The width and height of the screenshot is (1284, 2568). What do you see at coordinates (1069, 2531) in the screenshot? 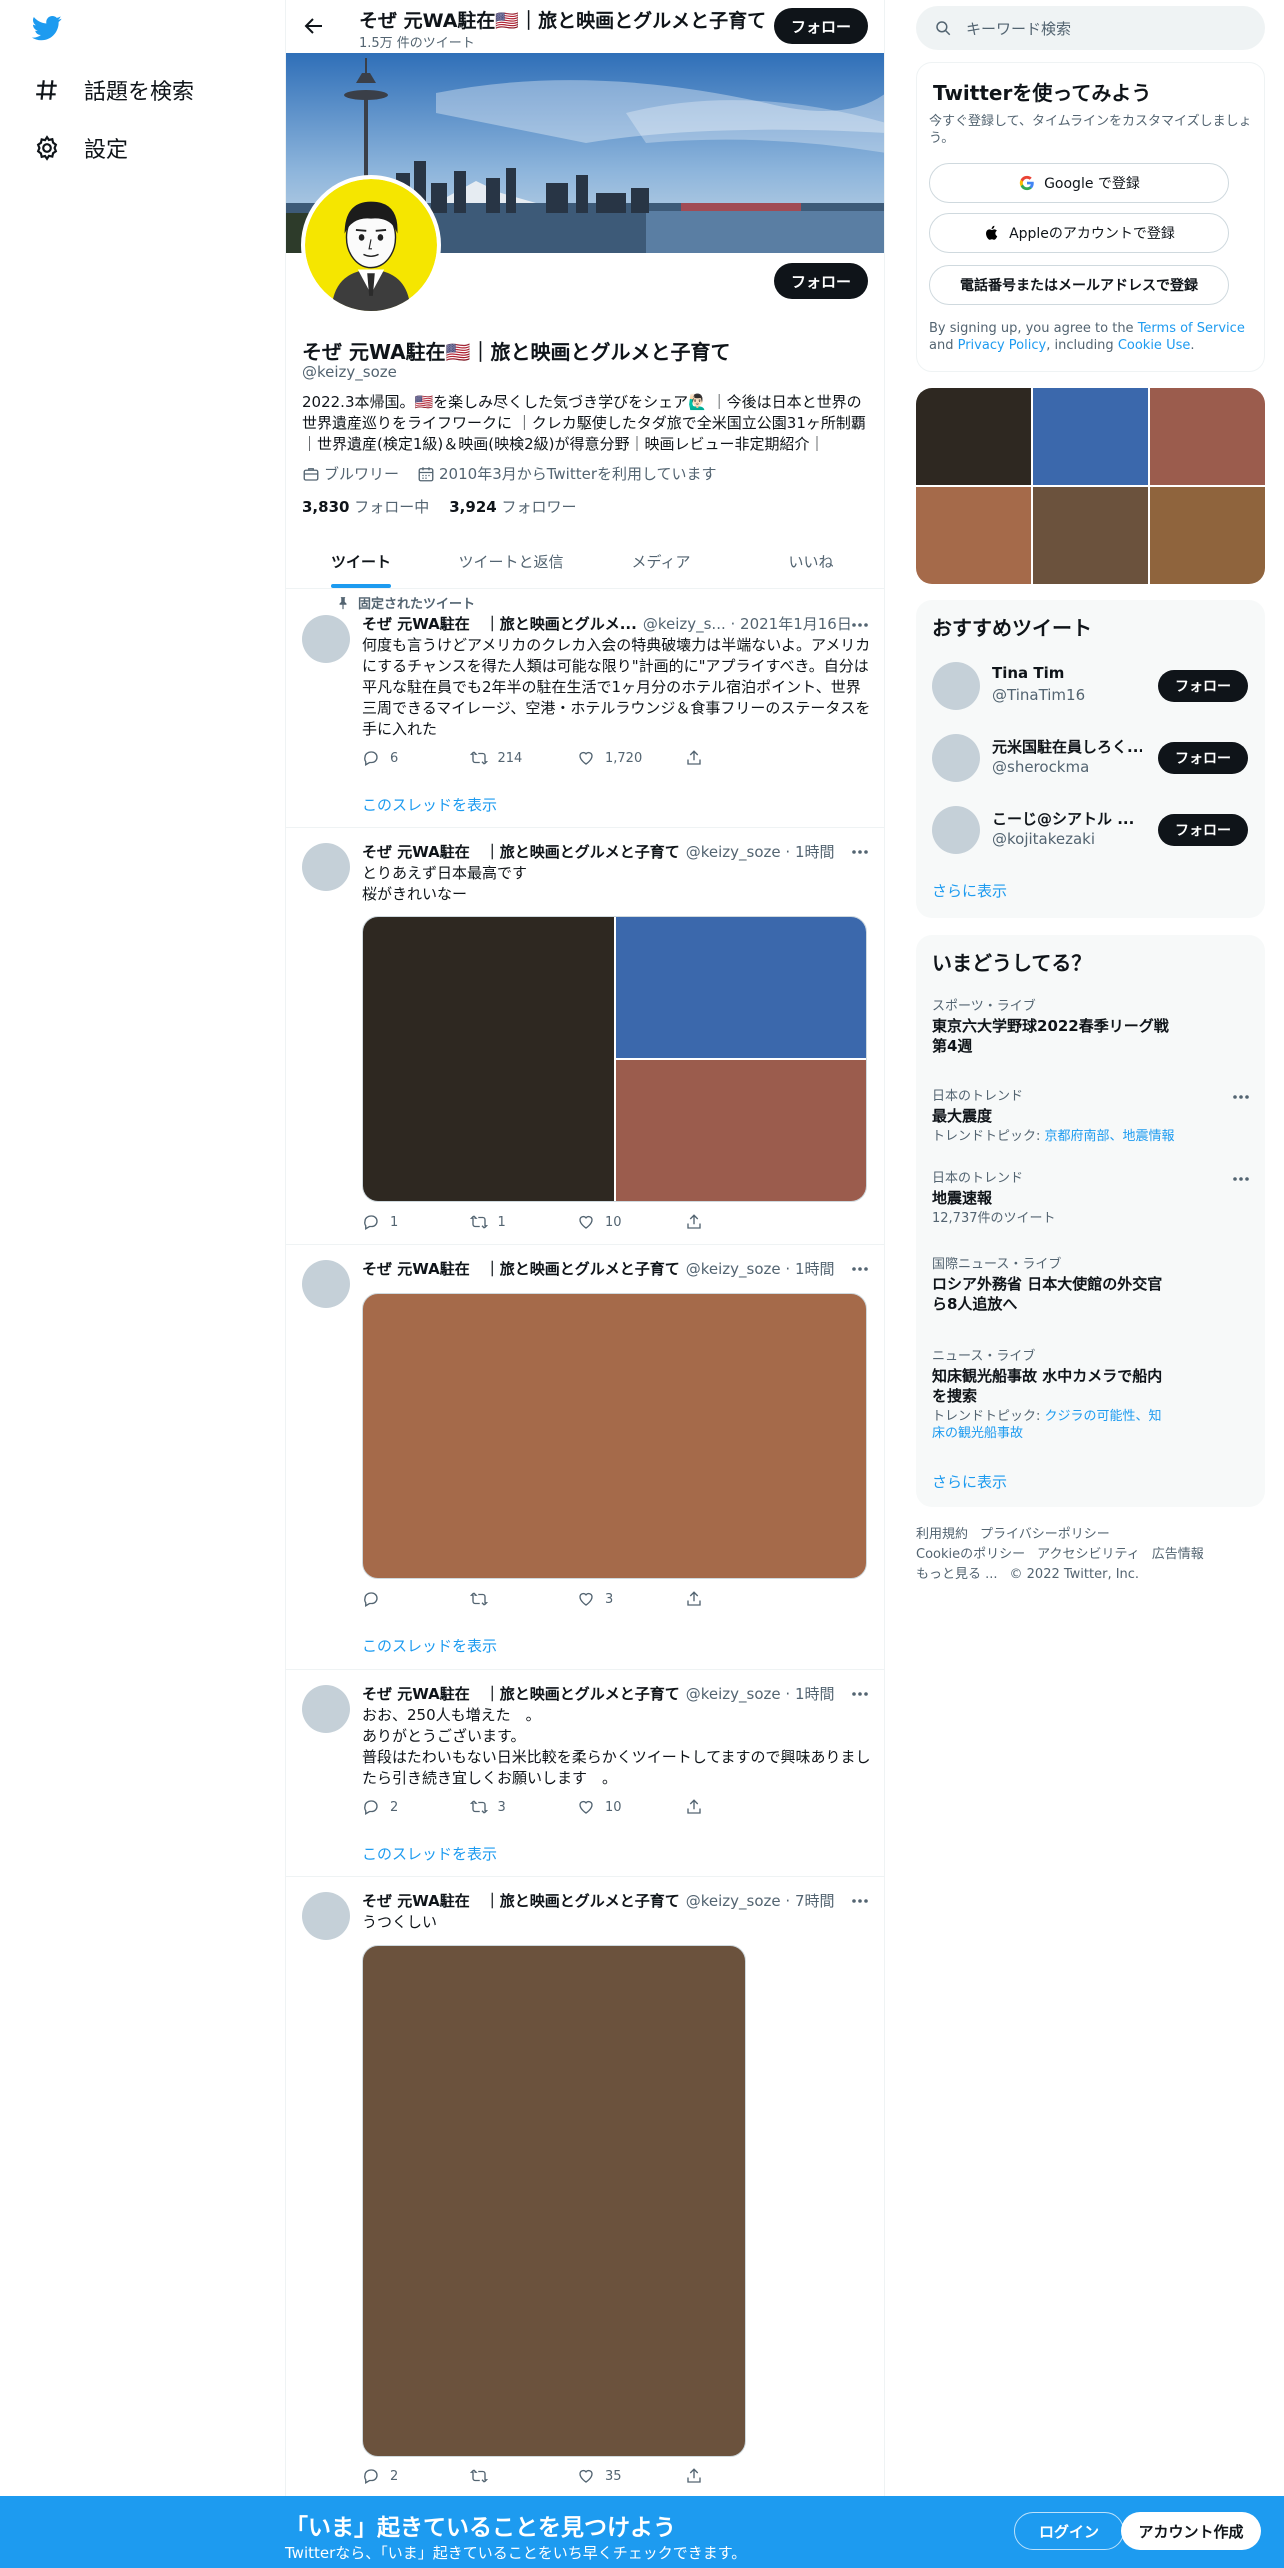
I see `login-button: ログイン` at bounding box center [1069, 2531].